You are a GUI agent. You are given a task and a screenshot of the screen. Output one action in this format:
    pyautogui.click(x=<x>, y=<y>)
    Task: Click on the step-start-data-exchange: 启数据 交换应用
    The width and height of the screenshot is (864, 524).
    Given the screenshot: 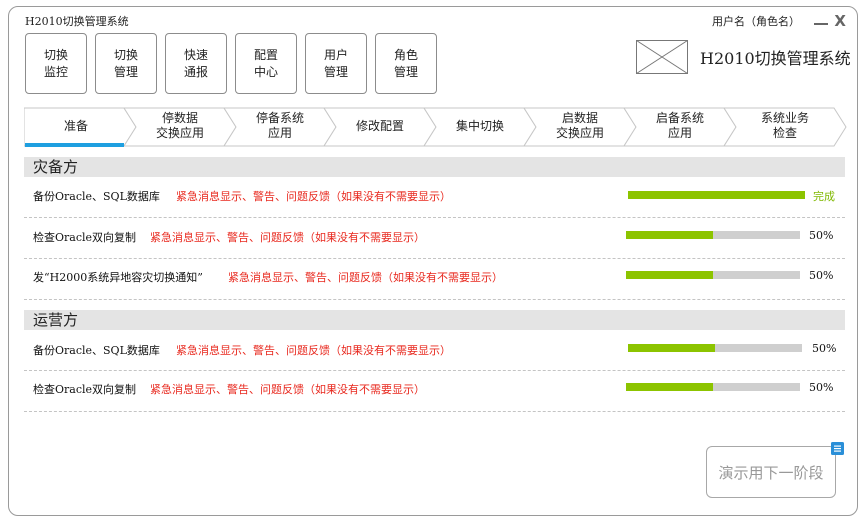 What is the action you would take?
    pyautogui.click(x=580, y=126)
    